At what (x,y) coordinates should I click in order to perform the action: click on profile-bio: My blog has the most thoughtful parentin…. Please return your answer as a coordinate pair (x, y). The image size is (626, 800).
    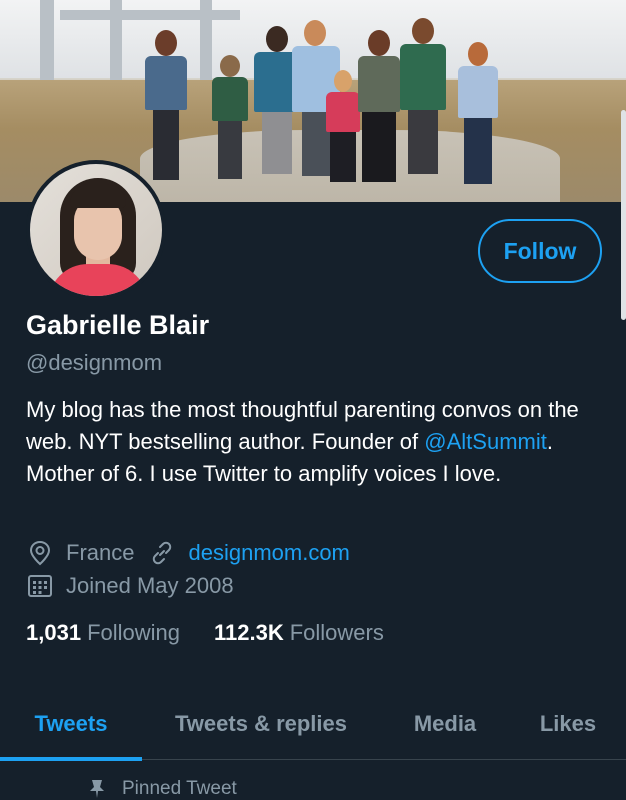
    Looking at the image, I should click on (316, 442).